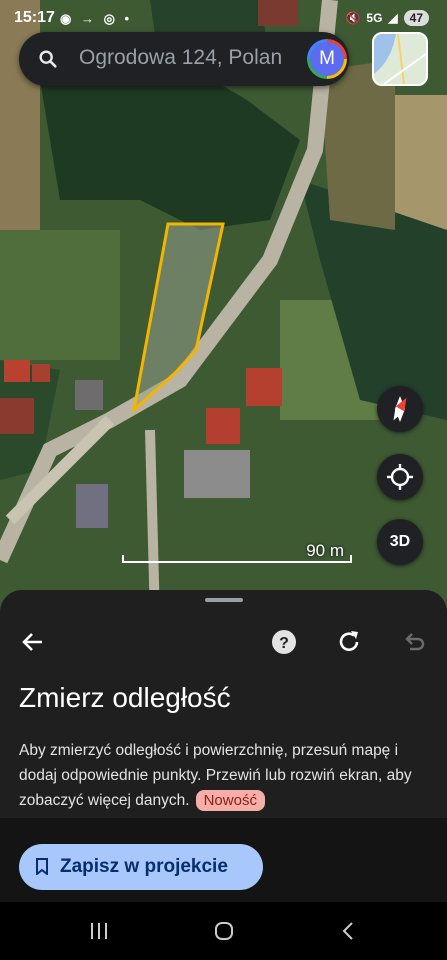 The image size is (447, 960). I want to click on map-scale: 90 m, so click(237, 553).